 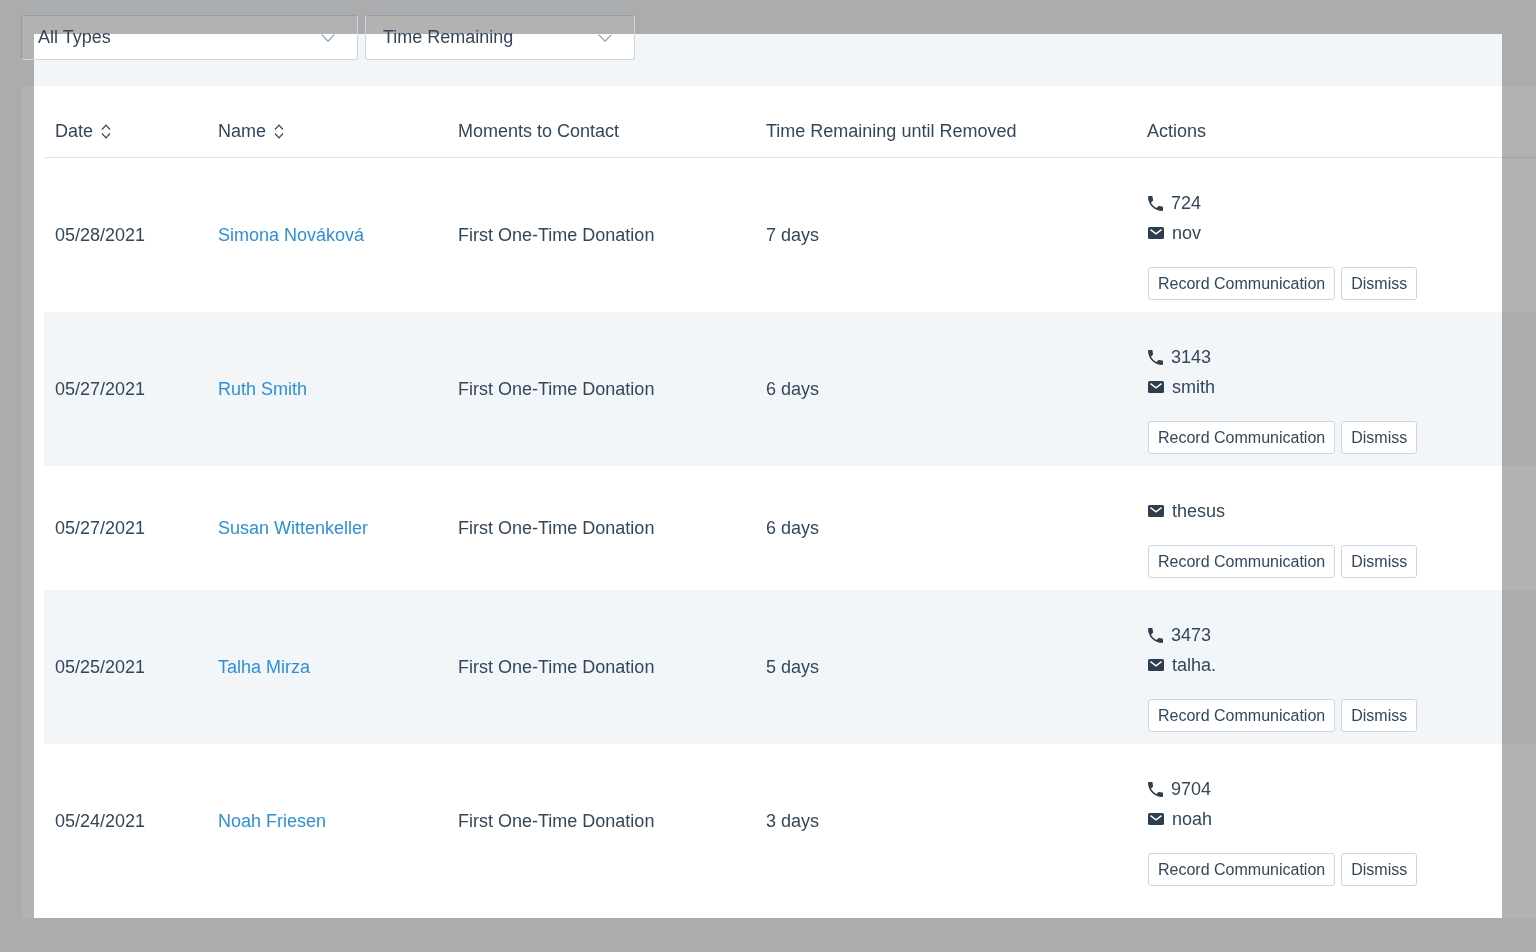 What do you see at coordinates (793, 821) in the screenshot?
I see `time-remaining-text: 3 days` at bounding box center [793, 821].